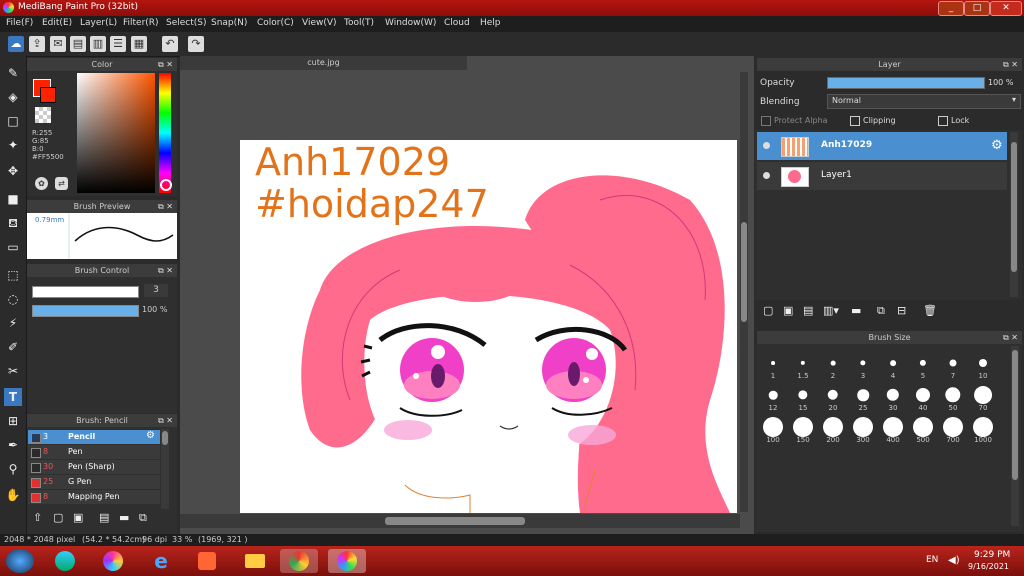  Describe the element at coordinates (953, 397) in the screenshot. I see `brush-size-cell: 50` at that location.